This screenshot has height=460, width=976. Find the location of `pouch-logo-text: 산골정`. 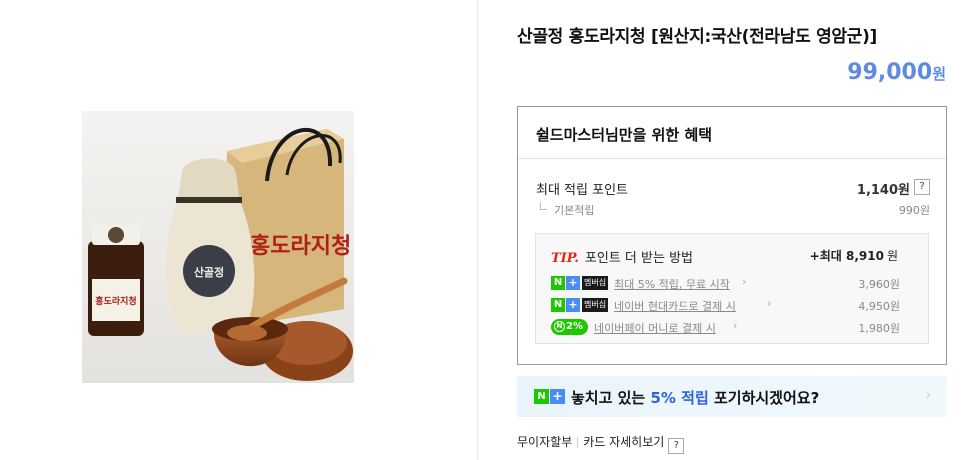

pouch-logo-text: 산골정 is located at coordinates (209, 272).